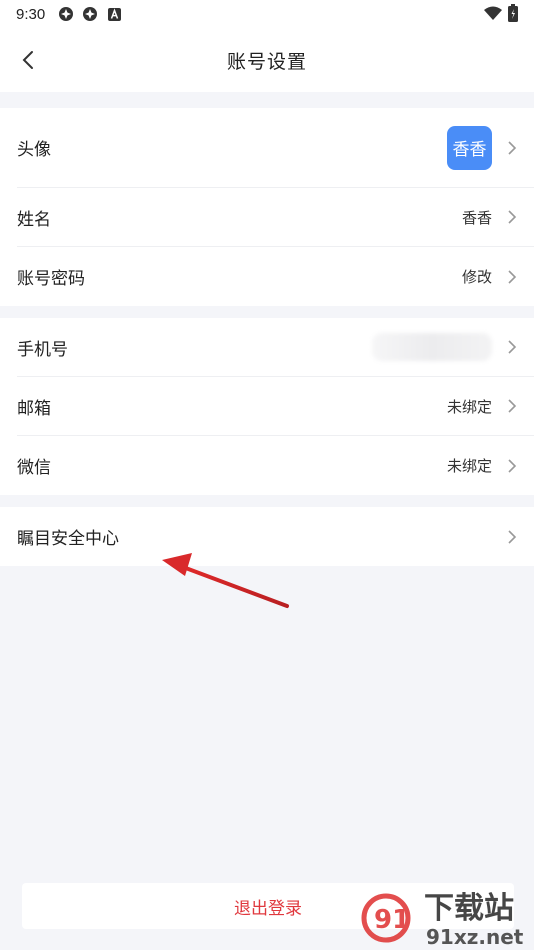 The height and width of the screenshot is (950, 534). Describe the element at coordinates (275, 536) in the screenshot. I see `security-center-row: 瞩目安全中心` at that location.